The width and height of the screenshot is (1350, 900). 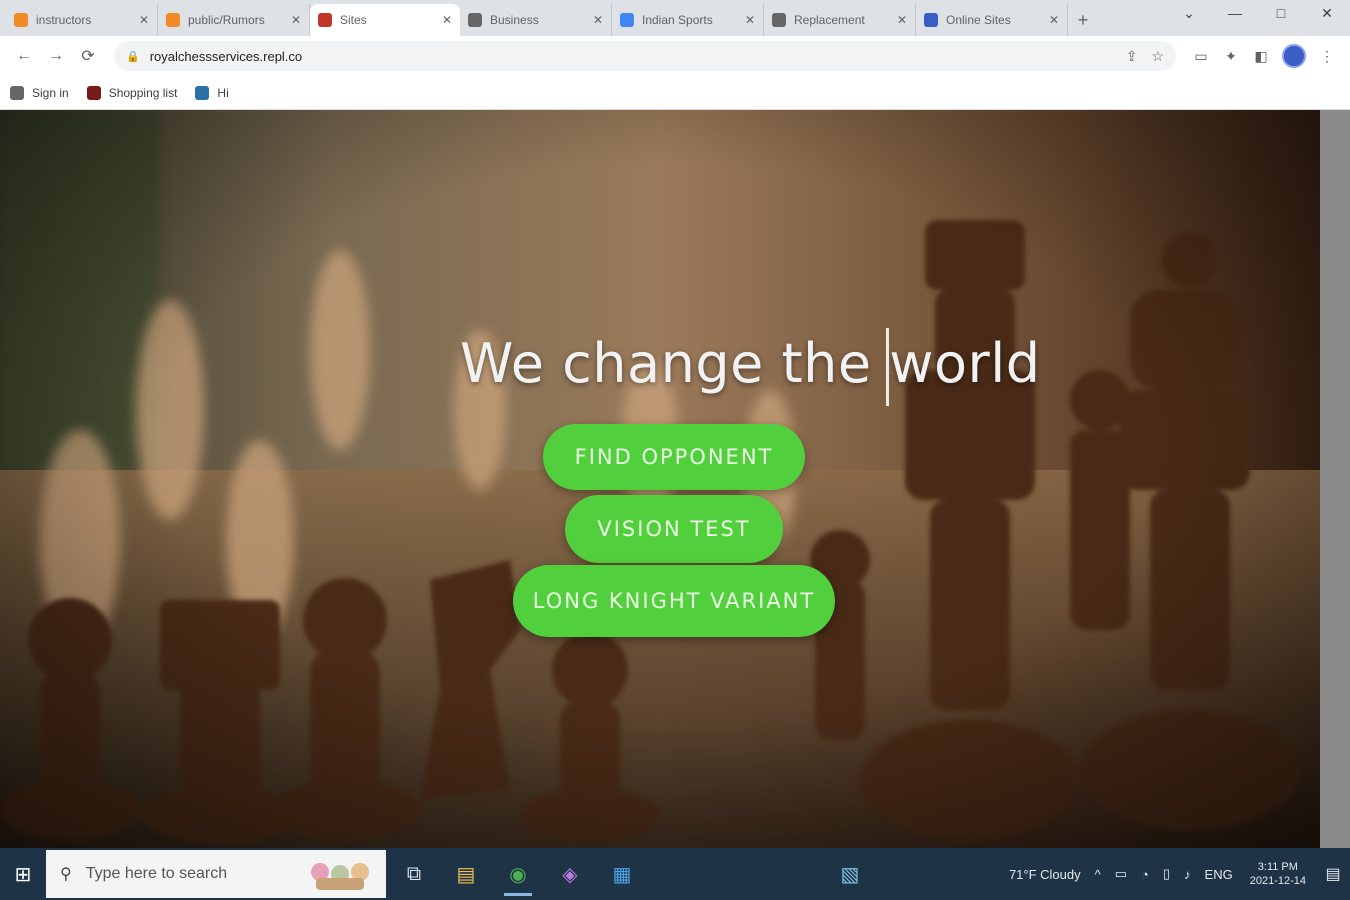 What do you see at coordinates (1201, 56) in the screenshot?
I see `cast-icon: ▭` at bounding box center [1201, 56].